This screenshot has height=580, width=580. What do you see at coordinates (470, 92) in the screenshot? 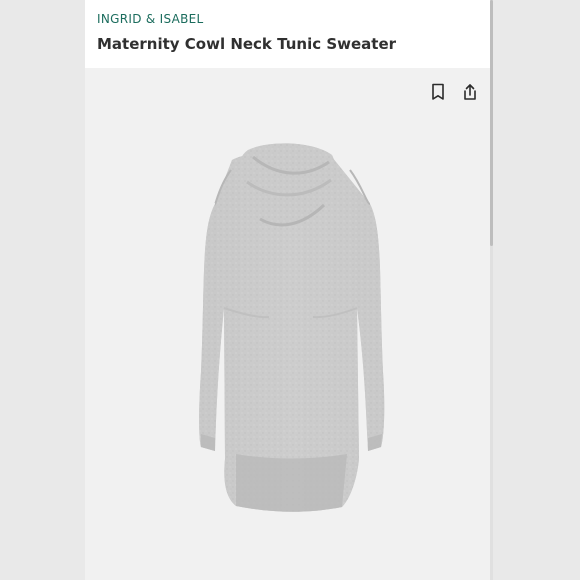
I see `share-icon` at bounding box center [470, 92].